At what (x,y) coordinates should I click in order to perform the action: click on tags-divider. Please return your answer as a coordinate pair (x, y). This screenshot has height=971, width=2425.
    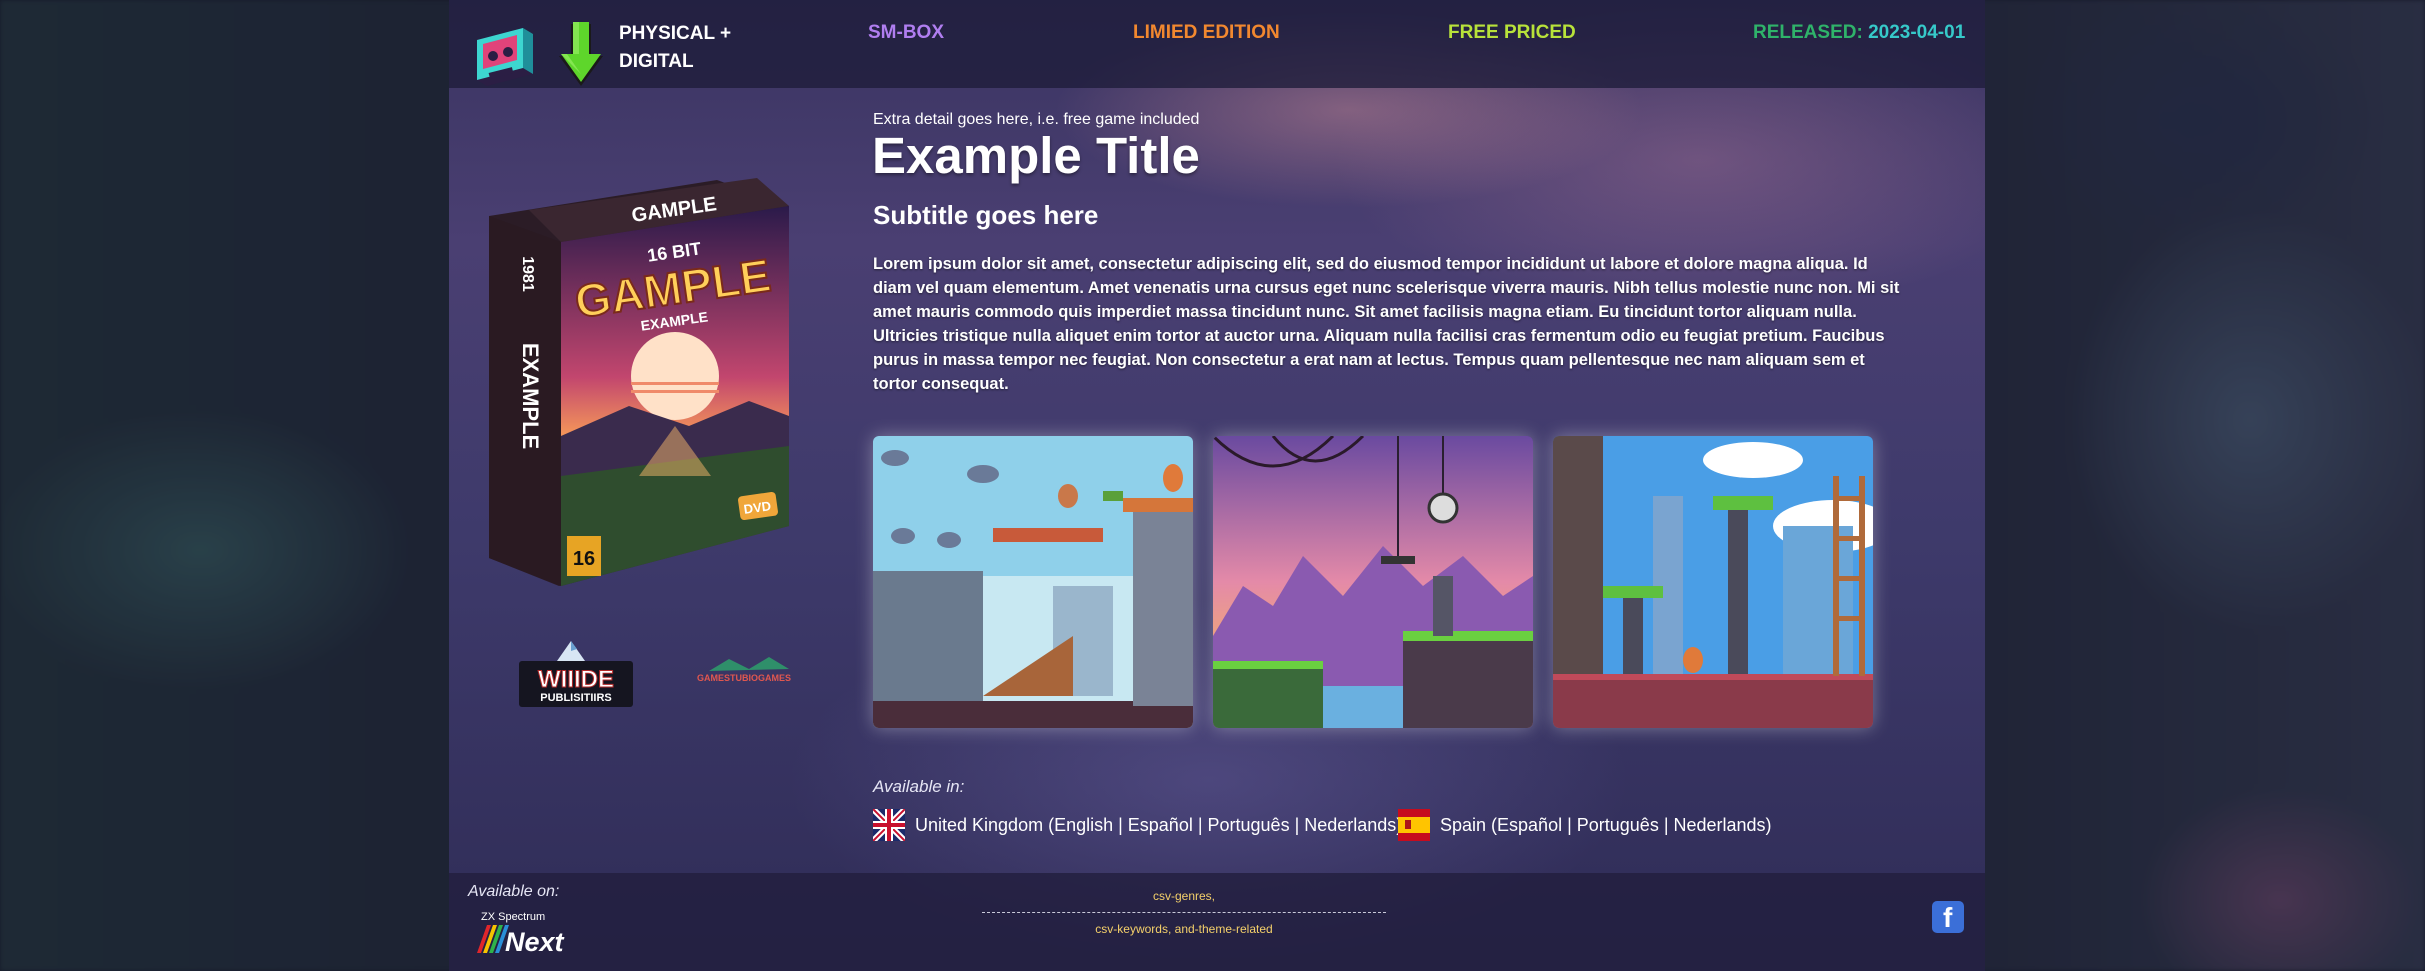
    Looking at the image, I should click on (1184, 912).